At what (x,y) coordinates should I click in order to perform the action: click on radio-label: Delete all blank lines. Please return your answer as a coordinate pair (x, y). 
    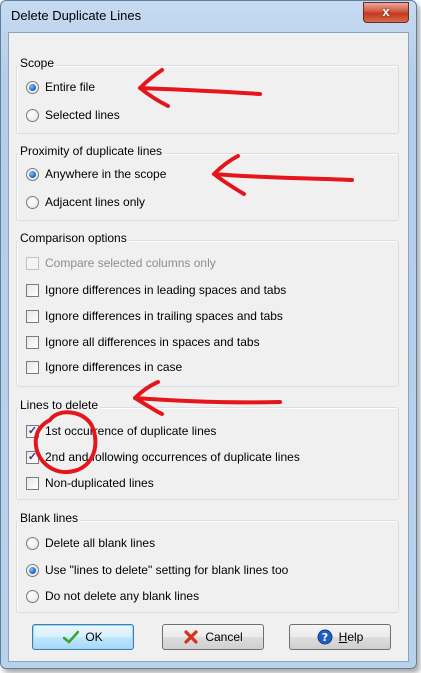
    Looking at the image, I should click on (100, 543).